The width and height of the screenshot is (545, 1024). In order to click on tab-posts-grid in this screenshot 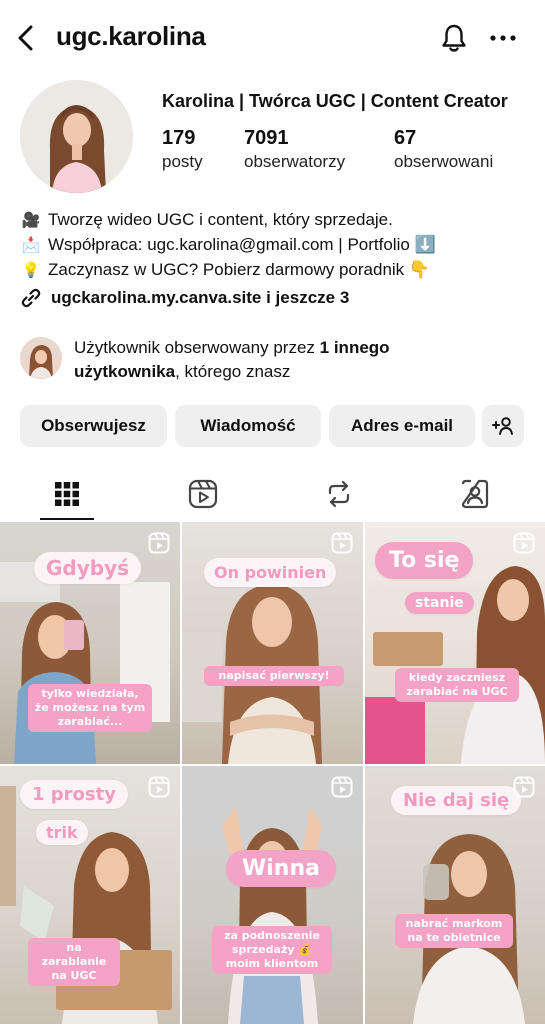, I will do `click(67, 494)`.